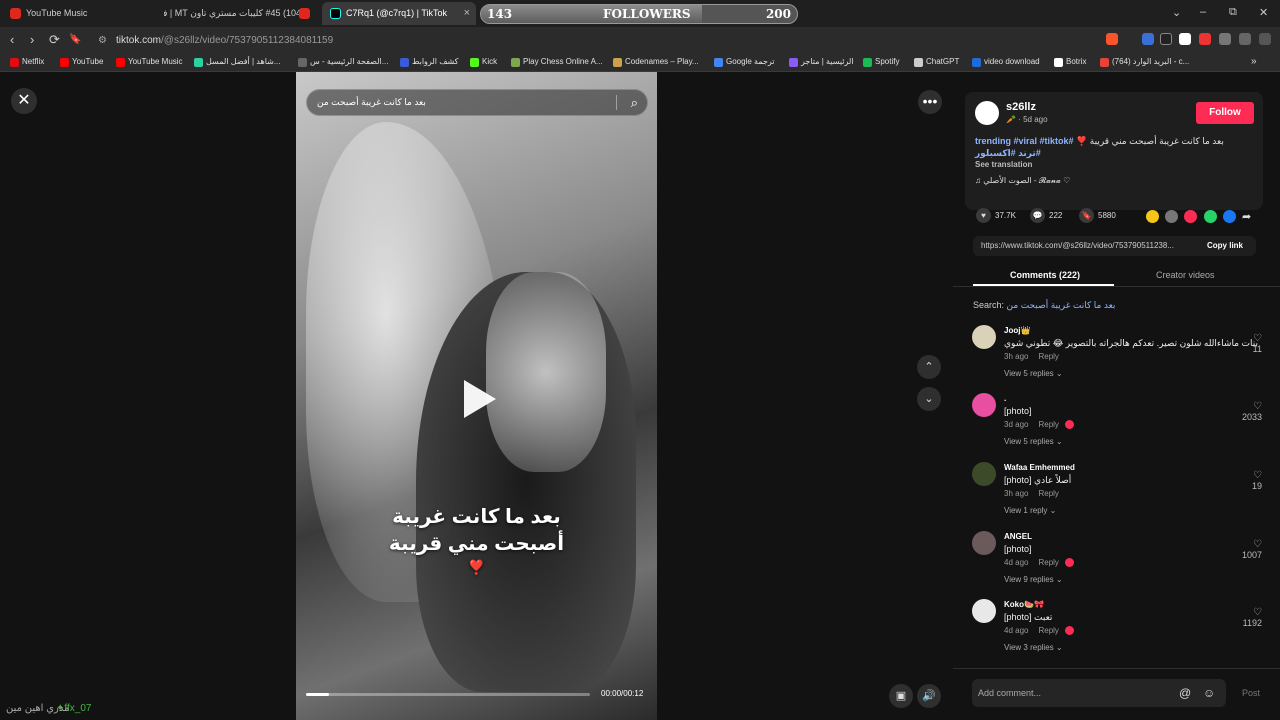 This screenshot has height=720, width=1280. What do you see at coordinates (1044, 305) in the screenshot?
I see `related-search-link: Search: بعد ما كانت غريبة أصبحت من` at bounding box center [1044, 305].